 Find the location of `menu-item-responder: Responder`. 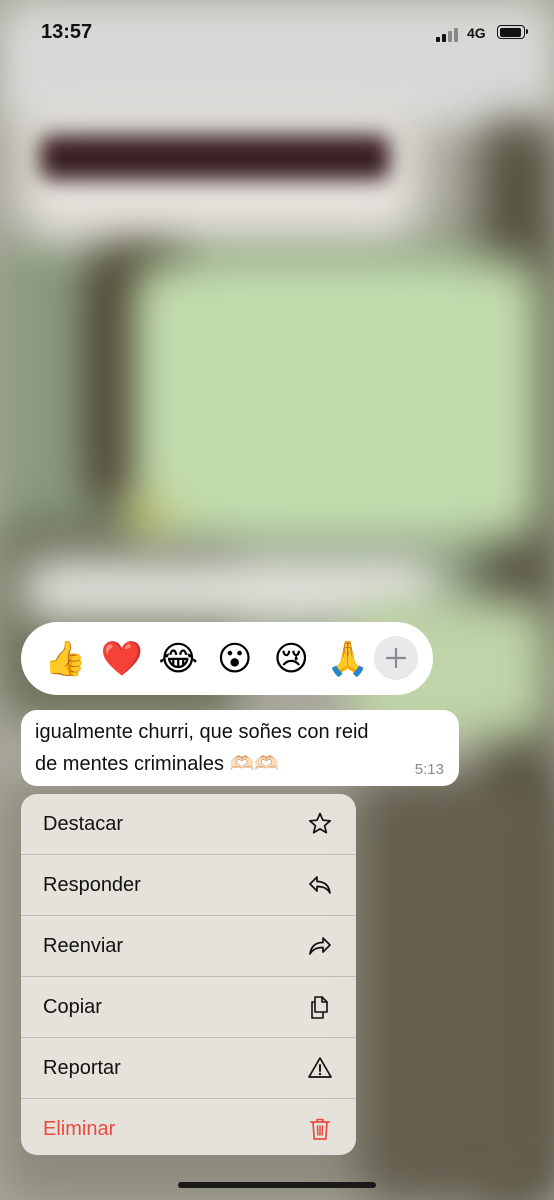

menu-item-responder: Responder is located at coordinates (188, 885).